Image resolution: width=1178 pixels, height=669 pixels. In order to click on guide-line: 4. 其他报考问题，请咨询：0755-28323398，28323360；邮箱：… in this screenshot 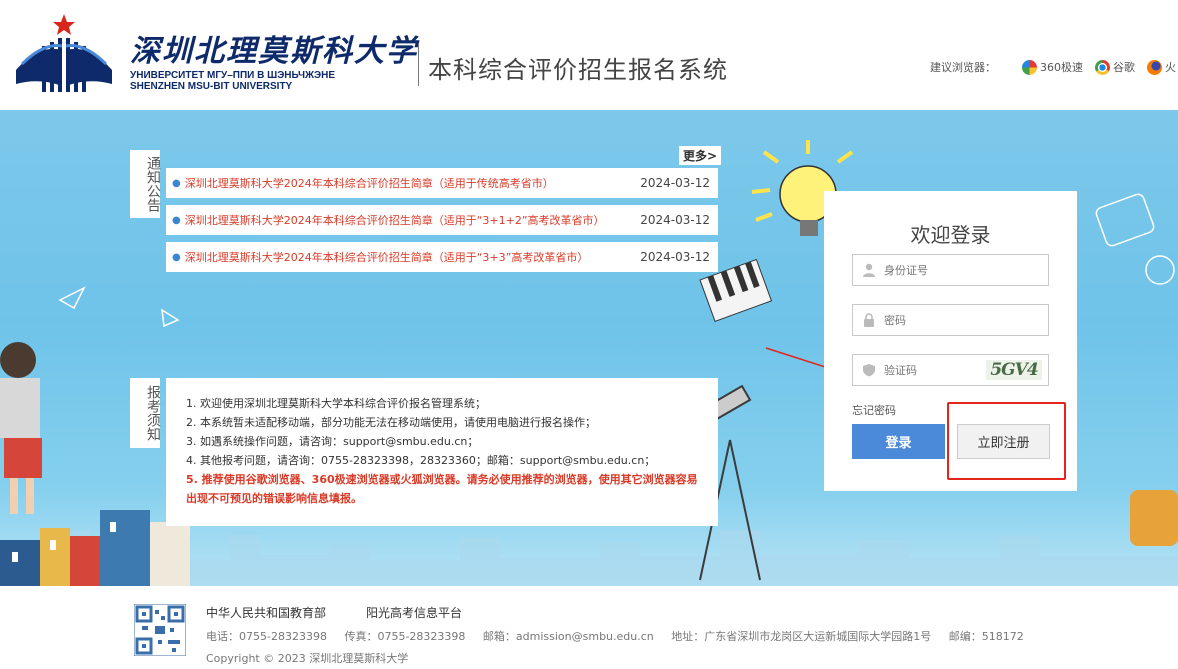, I will do `click(421, 460)`.